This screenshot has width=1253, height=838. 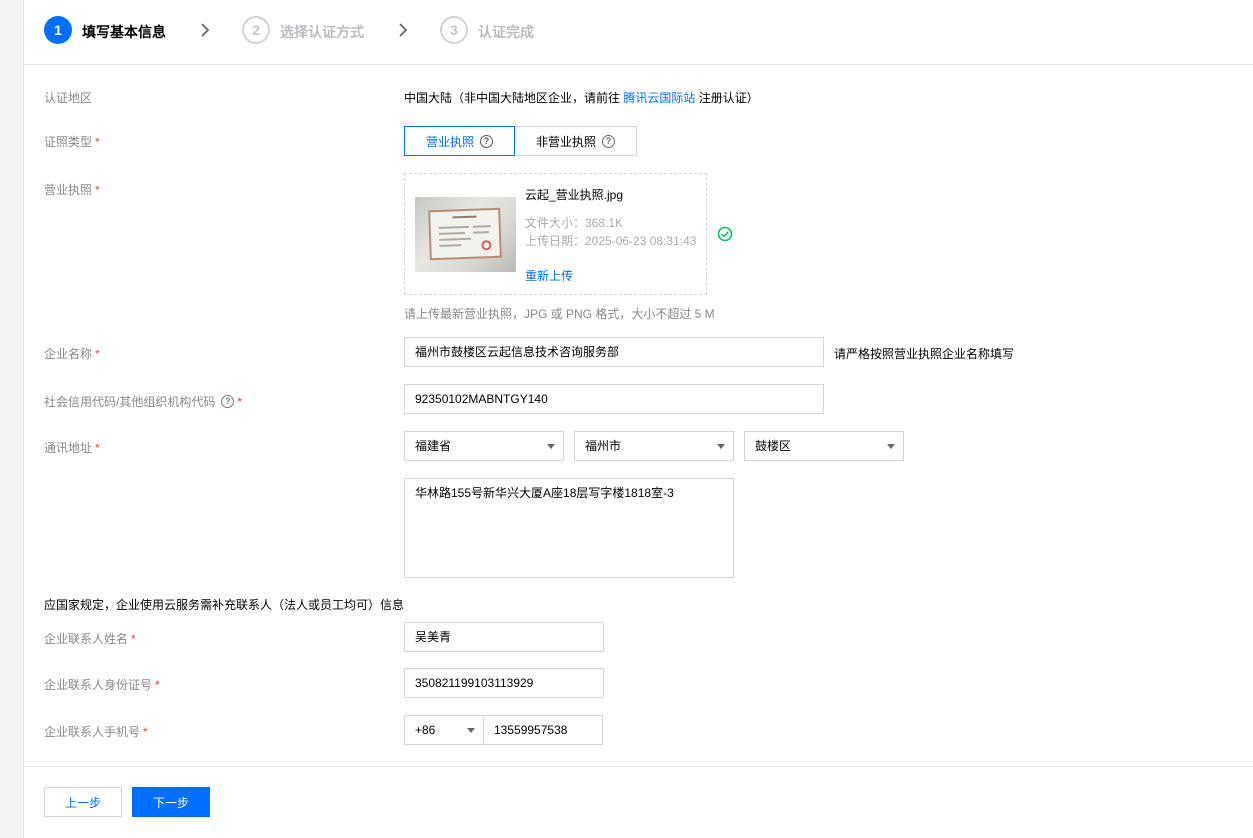 I want to click on contact-phone-input: 13559957538, so click(x=543, y=730).